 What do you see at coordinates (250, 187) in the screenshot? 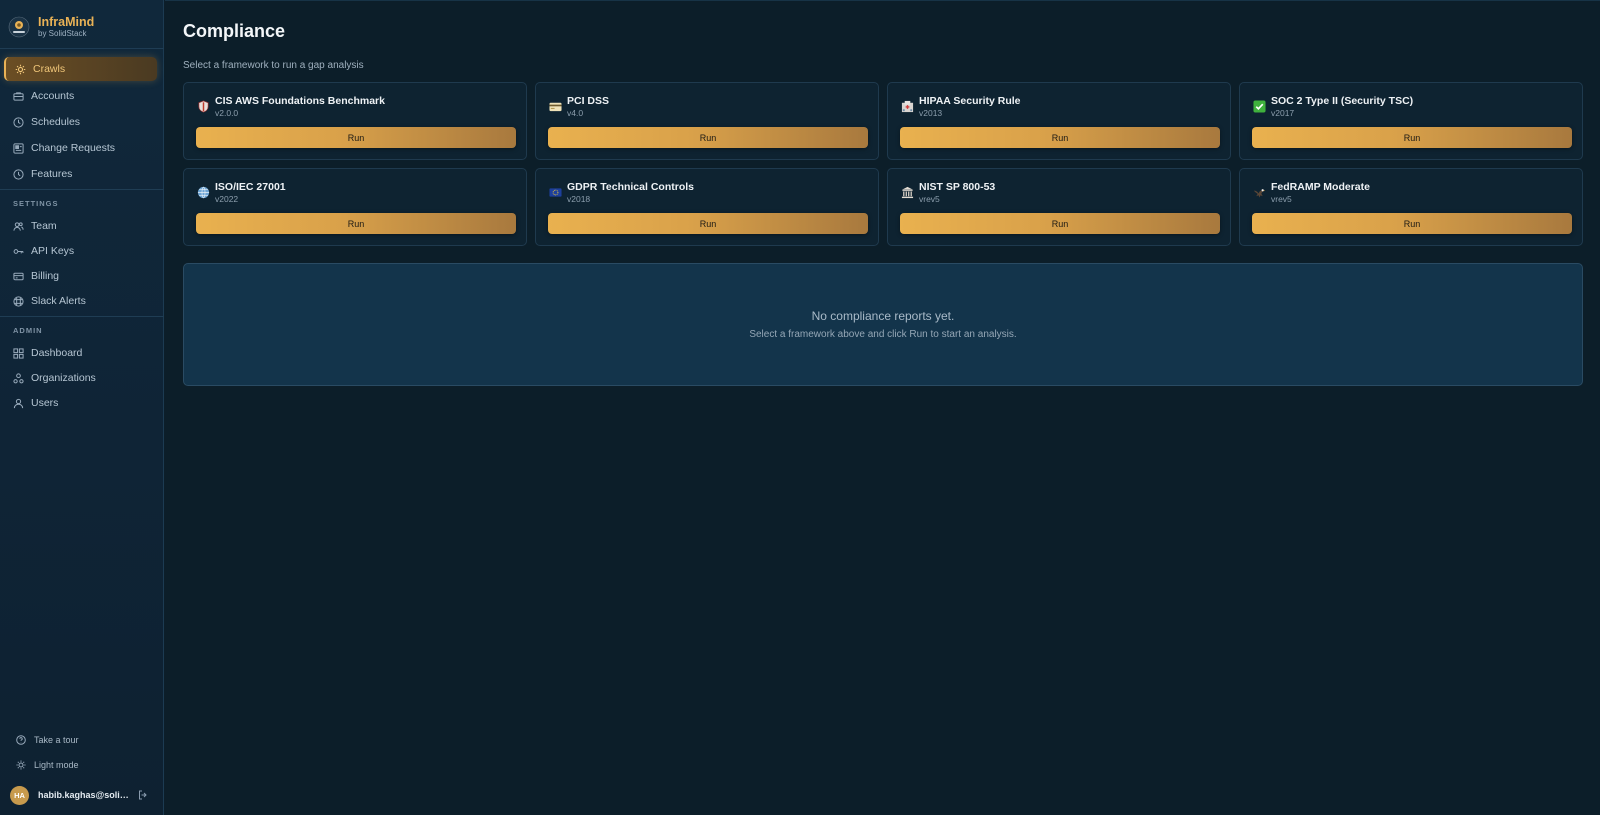
I see `framework-name: ISO/IEC 27001` at bounding box center [250, 187].